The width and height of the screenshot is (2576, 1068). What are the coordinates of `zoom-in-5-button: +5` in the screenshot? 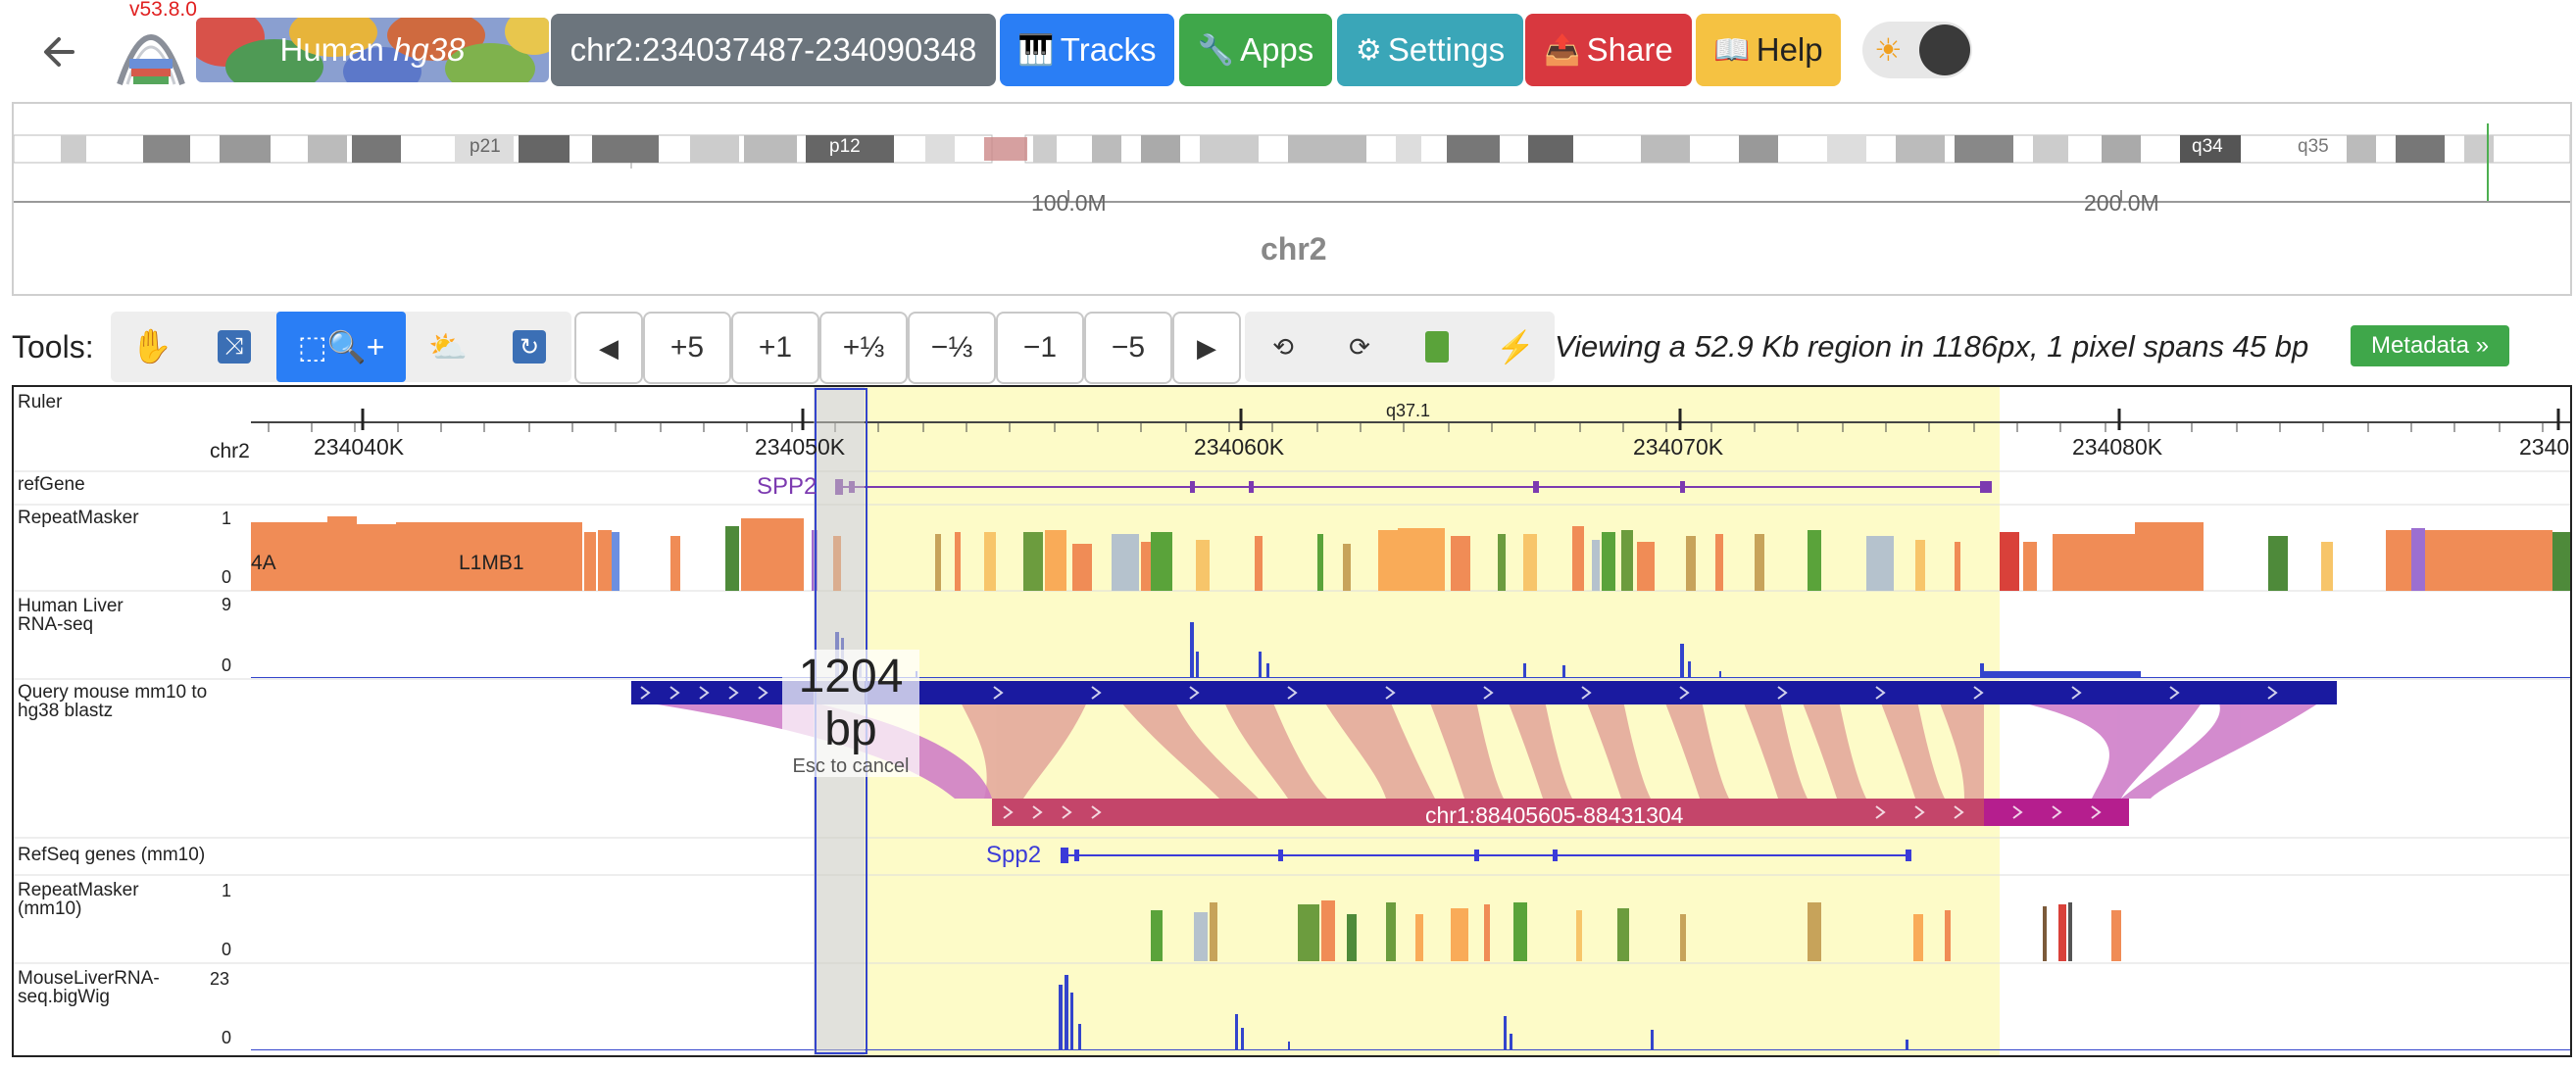 It's located at (687, 348).